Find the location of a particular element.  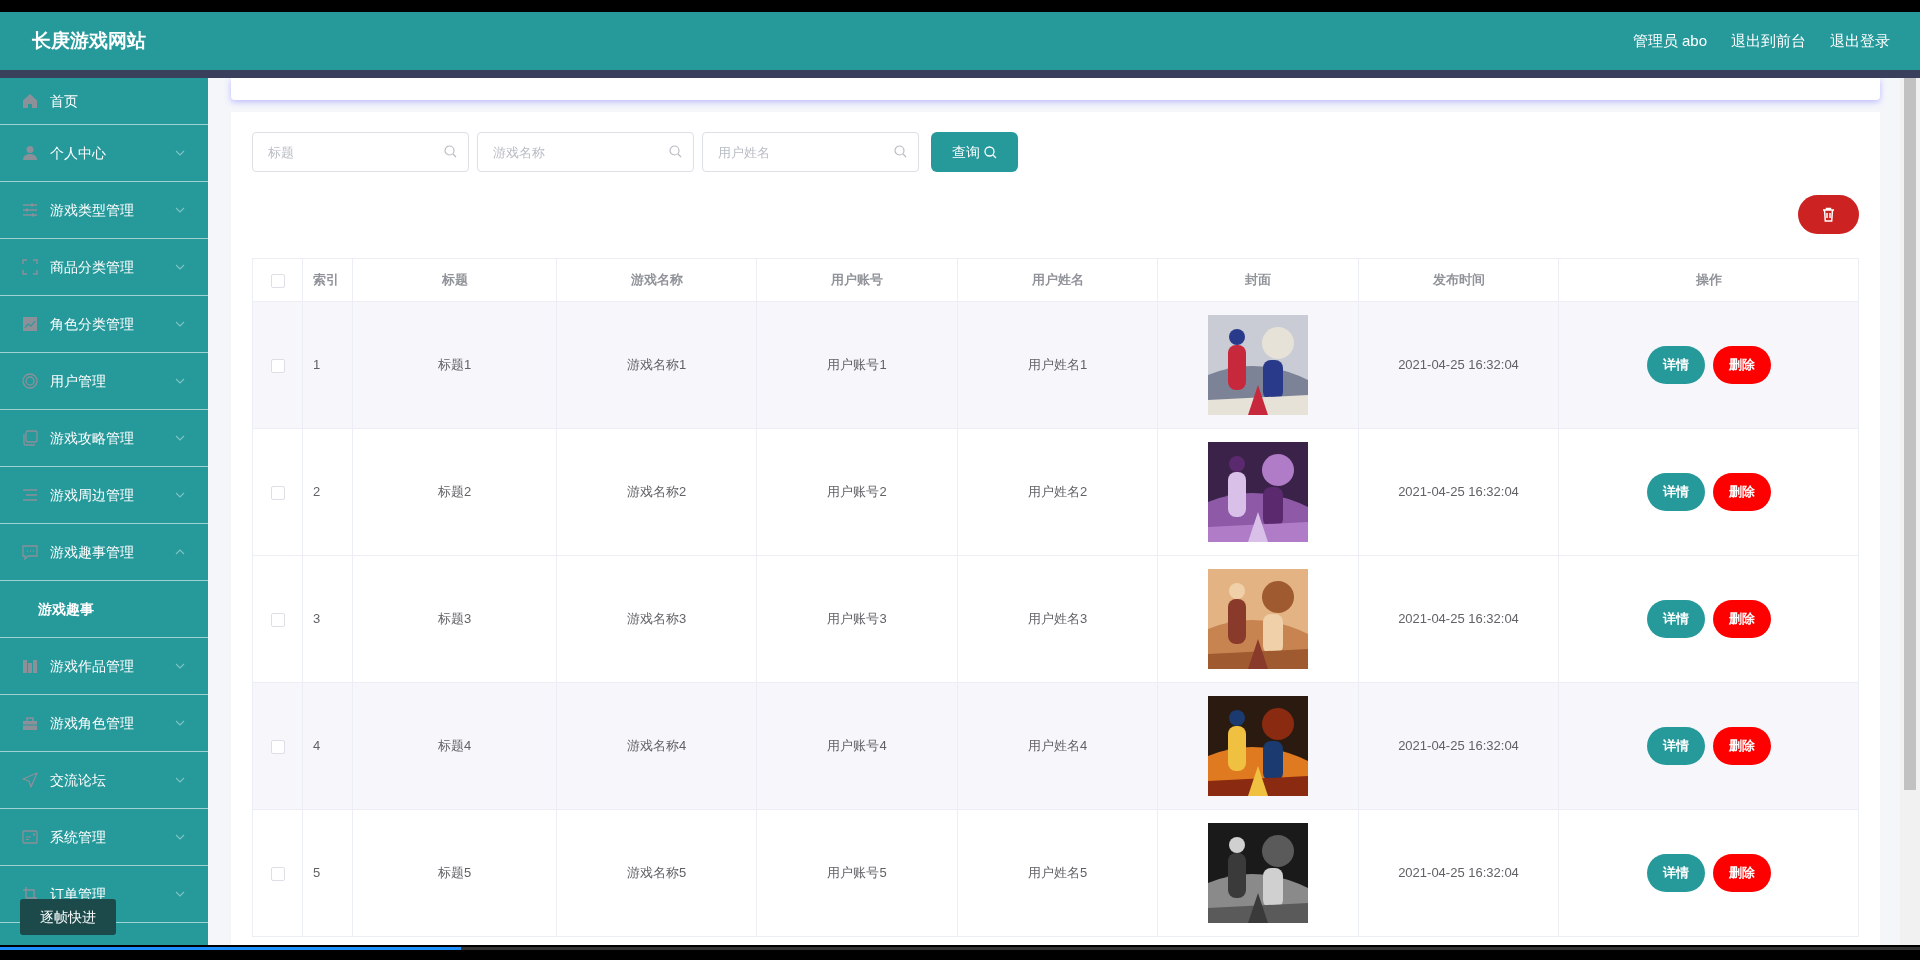

ring-icon is located at coordinates (30, 381).